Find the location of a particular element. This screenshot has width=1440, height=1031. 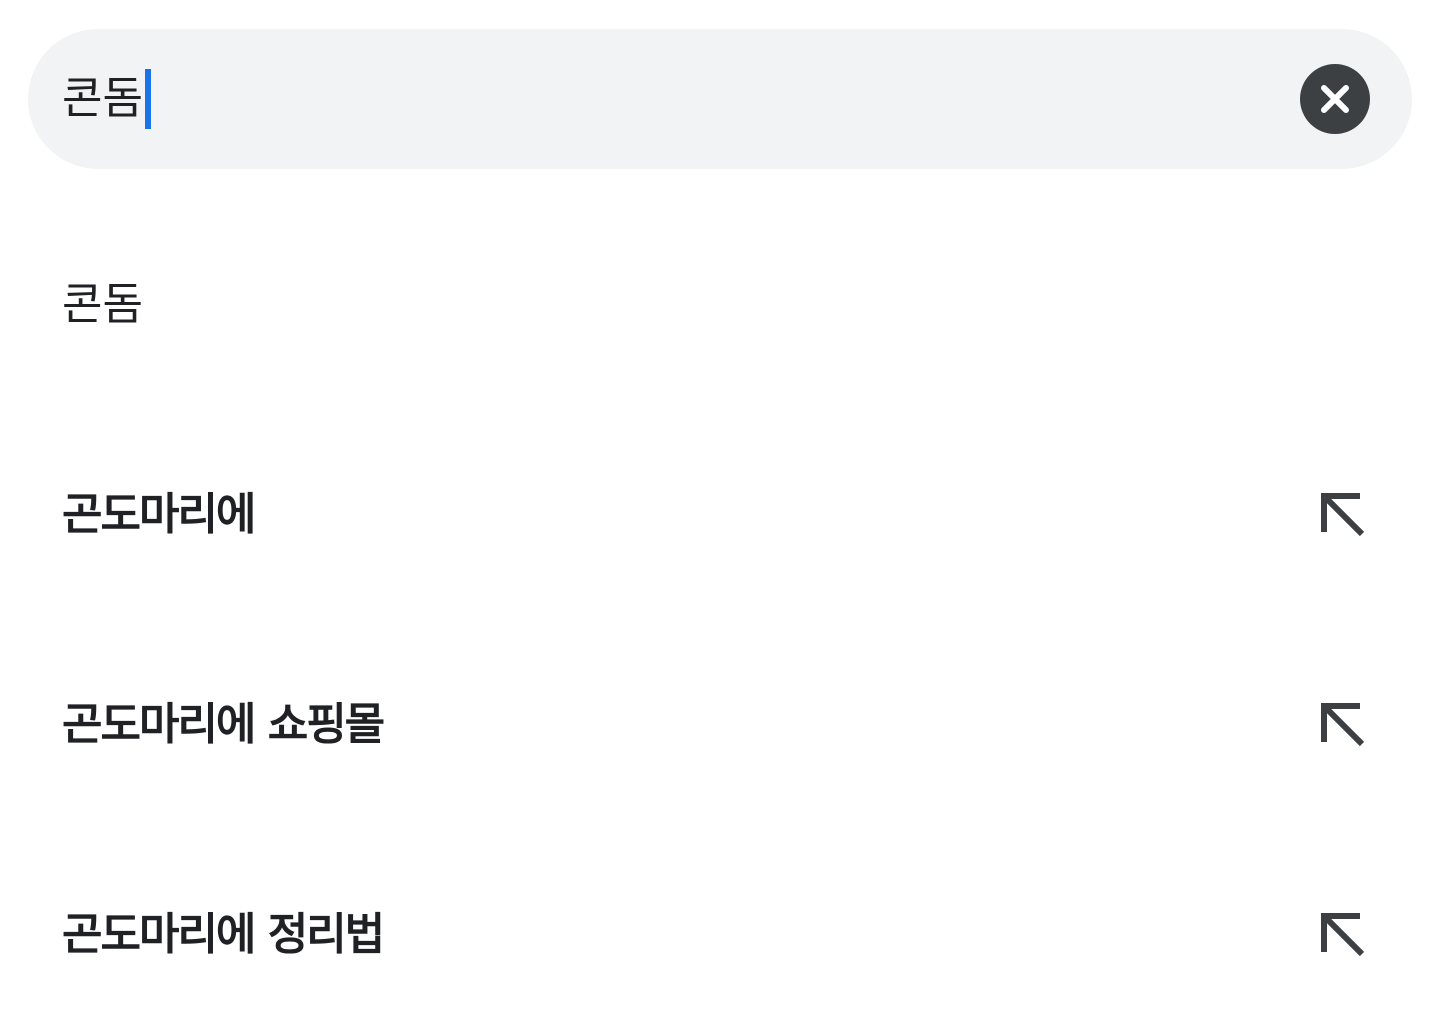

suggestion-label: 곤도마리에 정리법 is located at coordinates (223, 934).